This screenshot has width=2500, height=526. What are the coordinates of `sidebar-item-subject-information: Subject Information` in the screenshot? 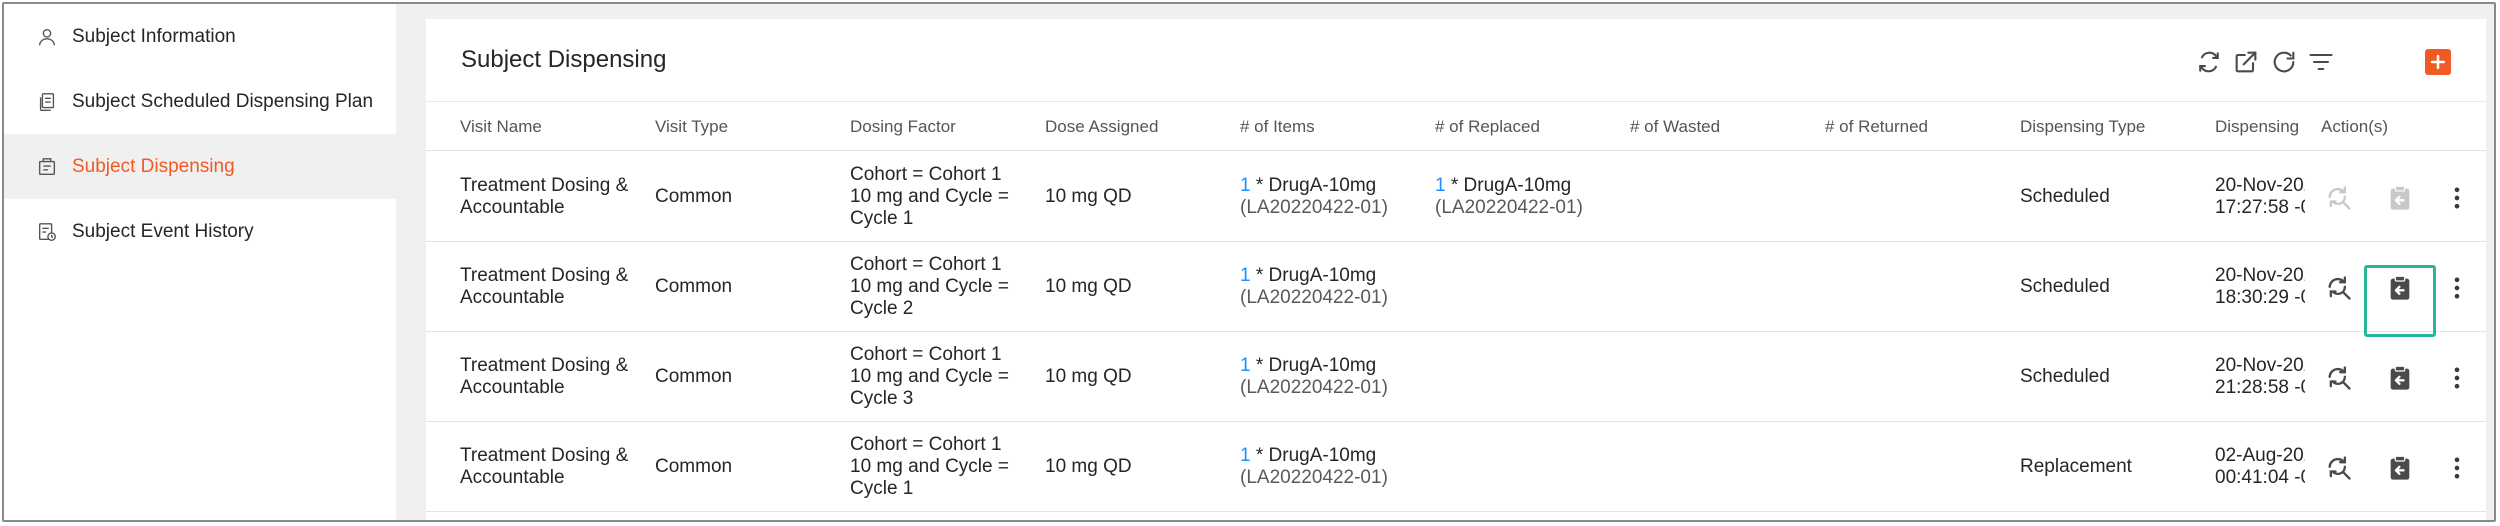 It's located at (200, 36).